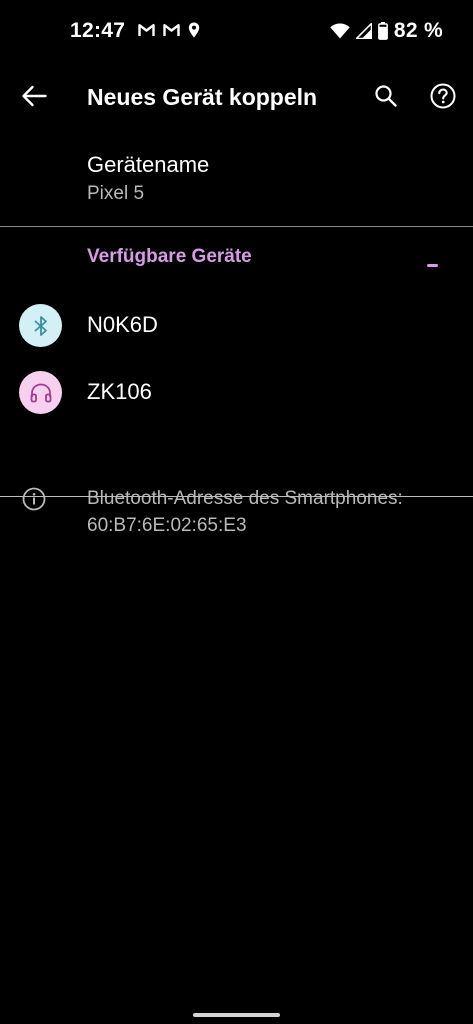  Describe the element at coordinates (383, 31) in the screenshot. I see `battery-icon` at that location.